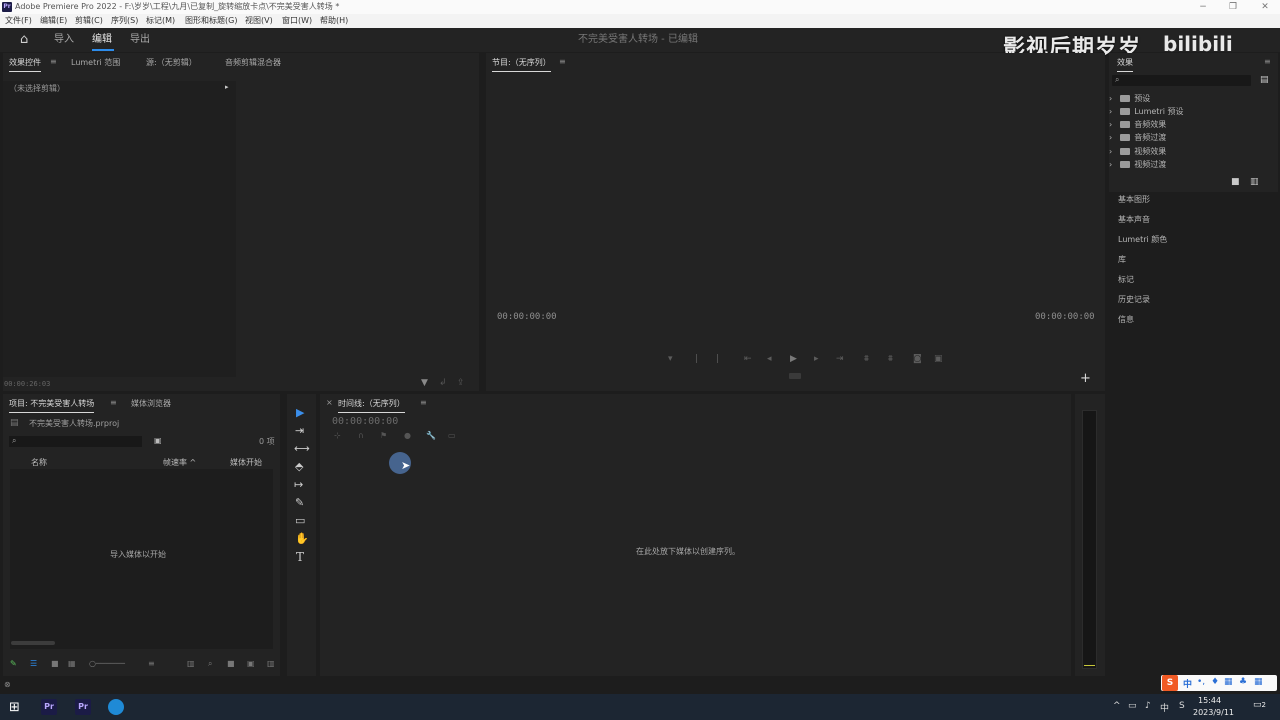 This screenshot has width=1280, height=720. What do you see at coordinates (521, 64) in the screenshot?
I see `program-title: 节目:（无序列）` at bounding box center [521, 64].